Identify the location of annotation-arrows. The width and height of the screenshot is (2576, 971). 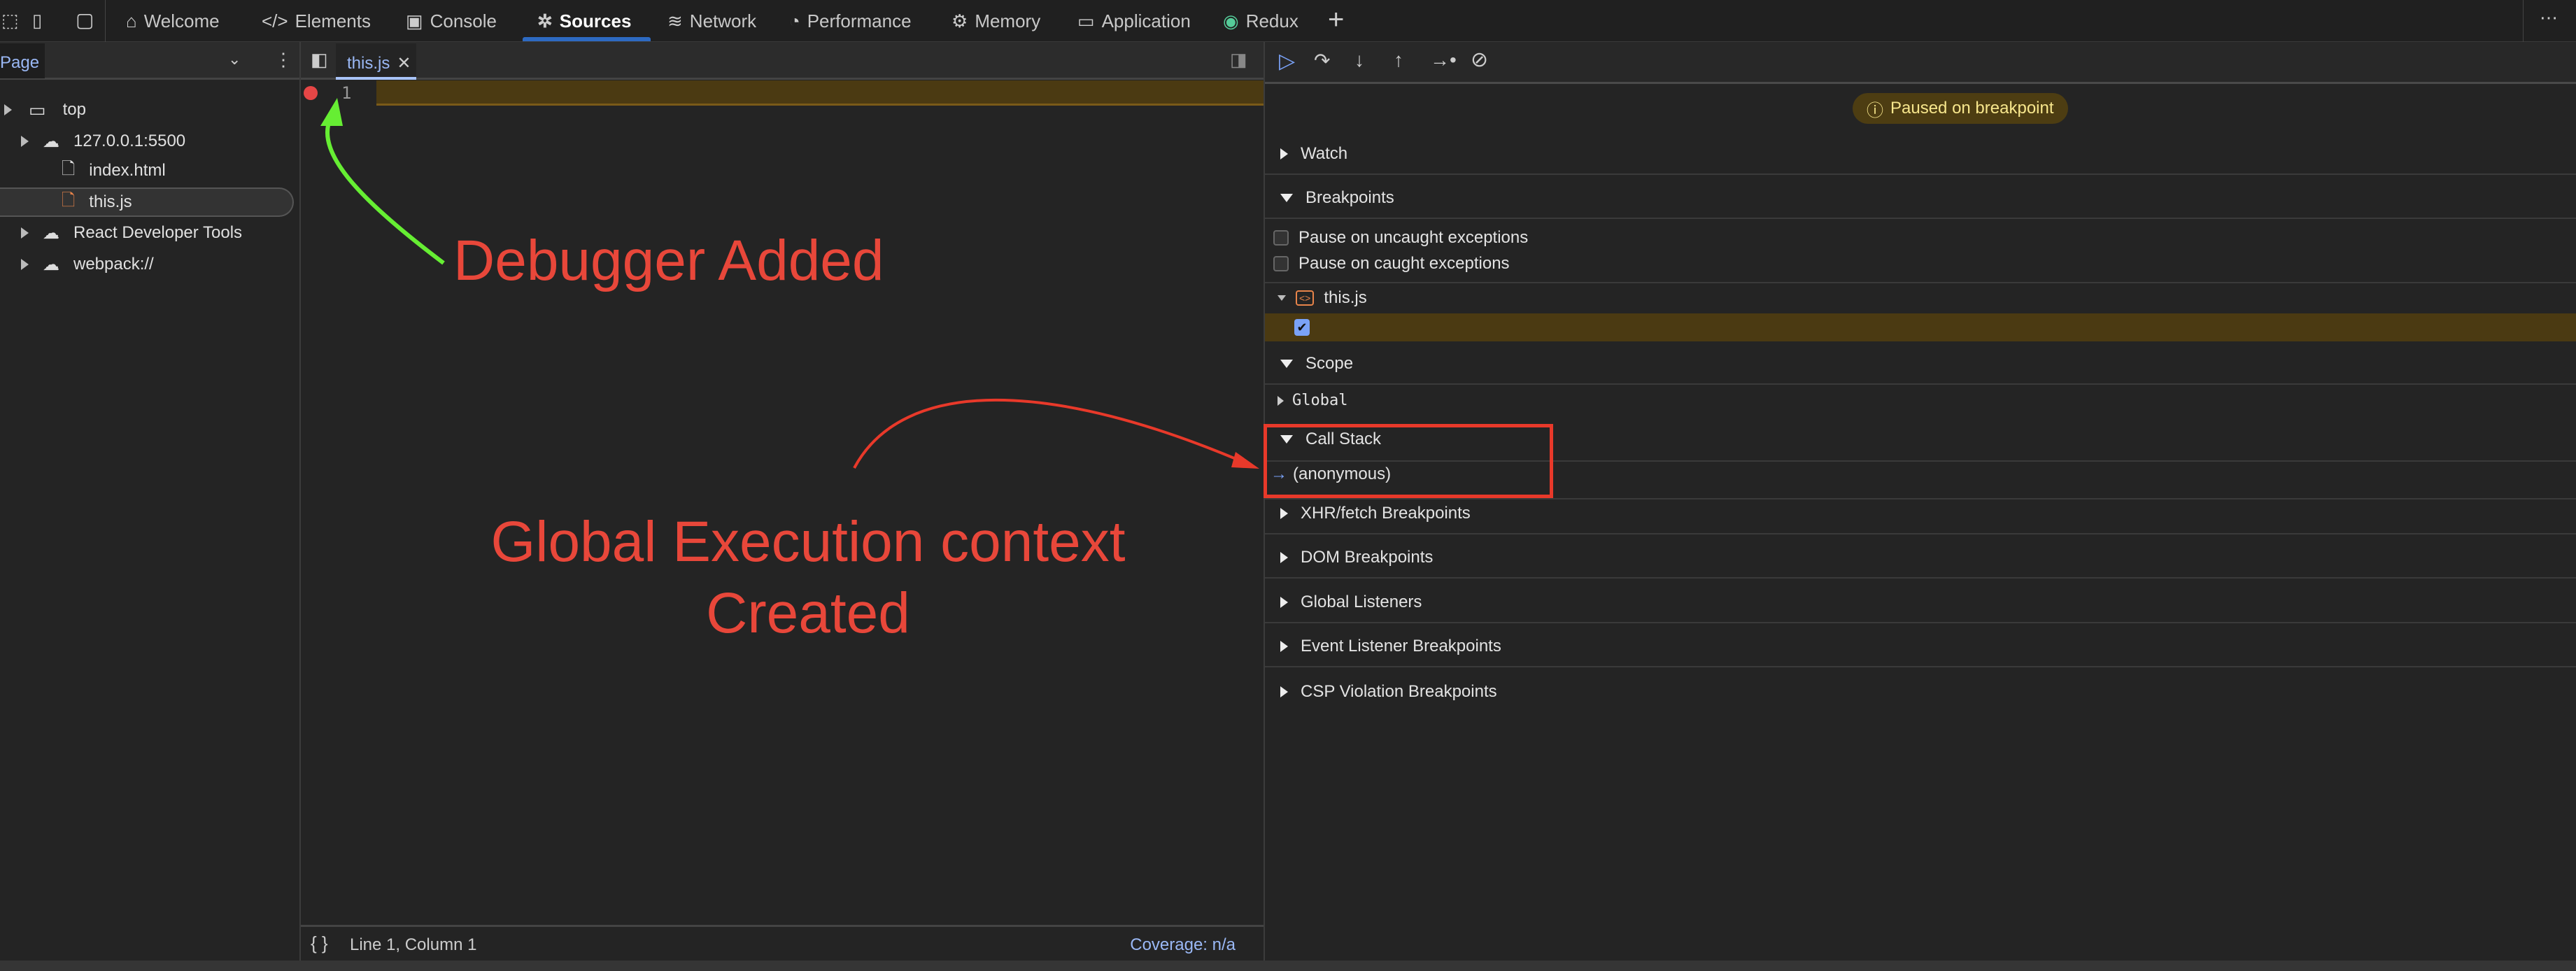
(789, 283).